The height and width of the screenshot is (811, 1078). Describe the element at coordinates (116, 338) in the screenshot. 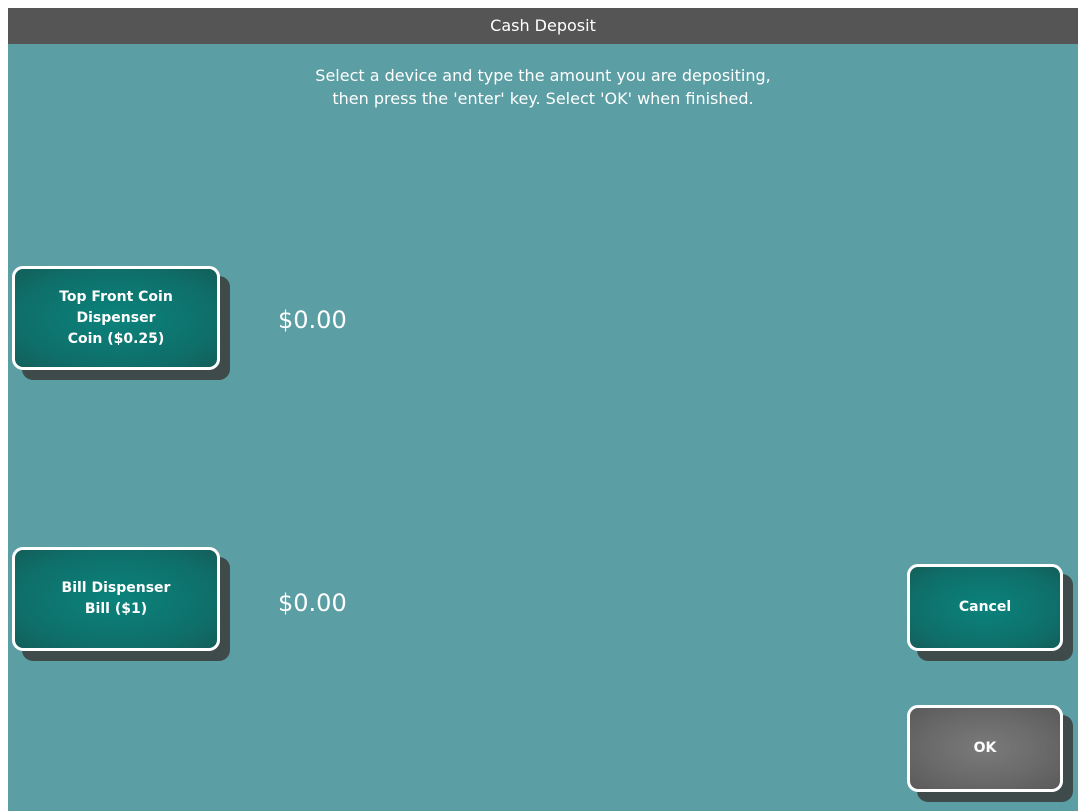

I see `coin-dispenser-label-line-3: Coin ($0.25)` at that location.